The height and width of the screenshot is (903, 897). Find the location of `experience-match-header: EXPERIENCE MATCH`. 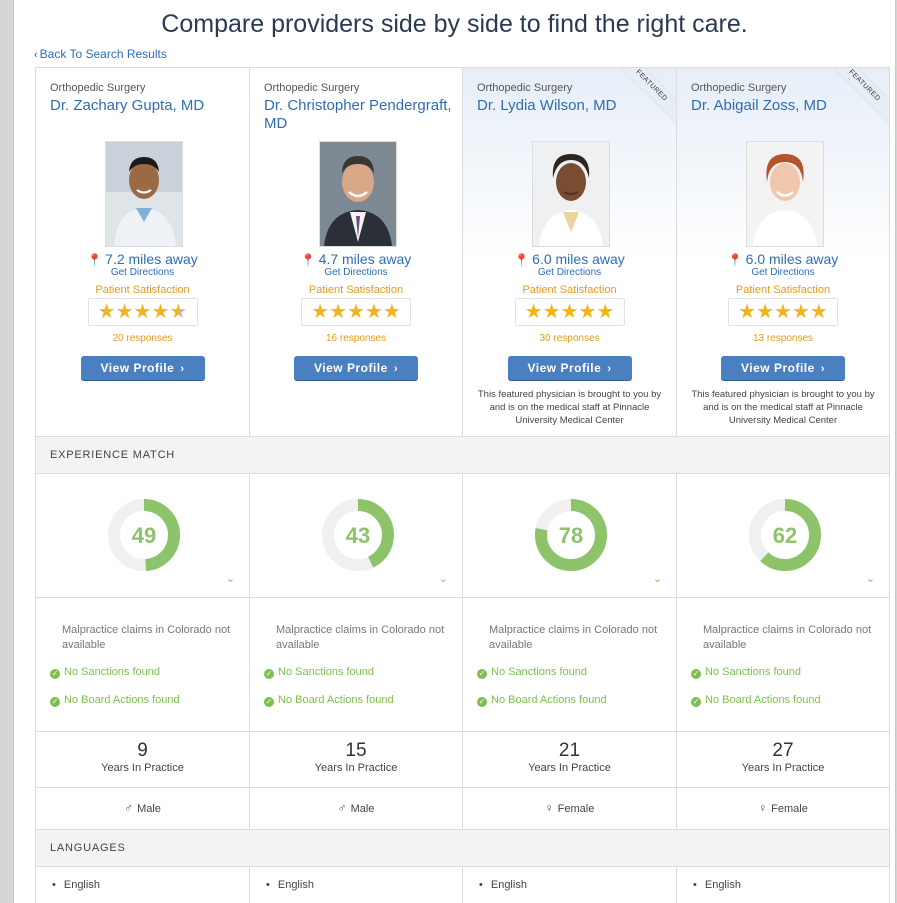

experience-match-header: EXPERIENCE MATCH is located at coordinates (462, 455).